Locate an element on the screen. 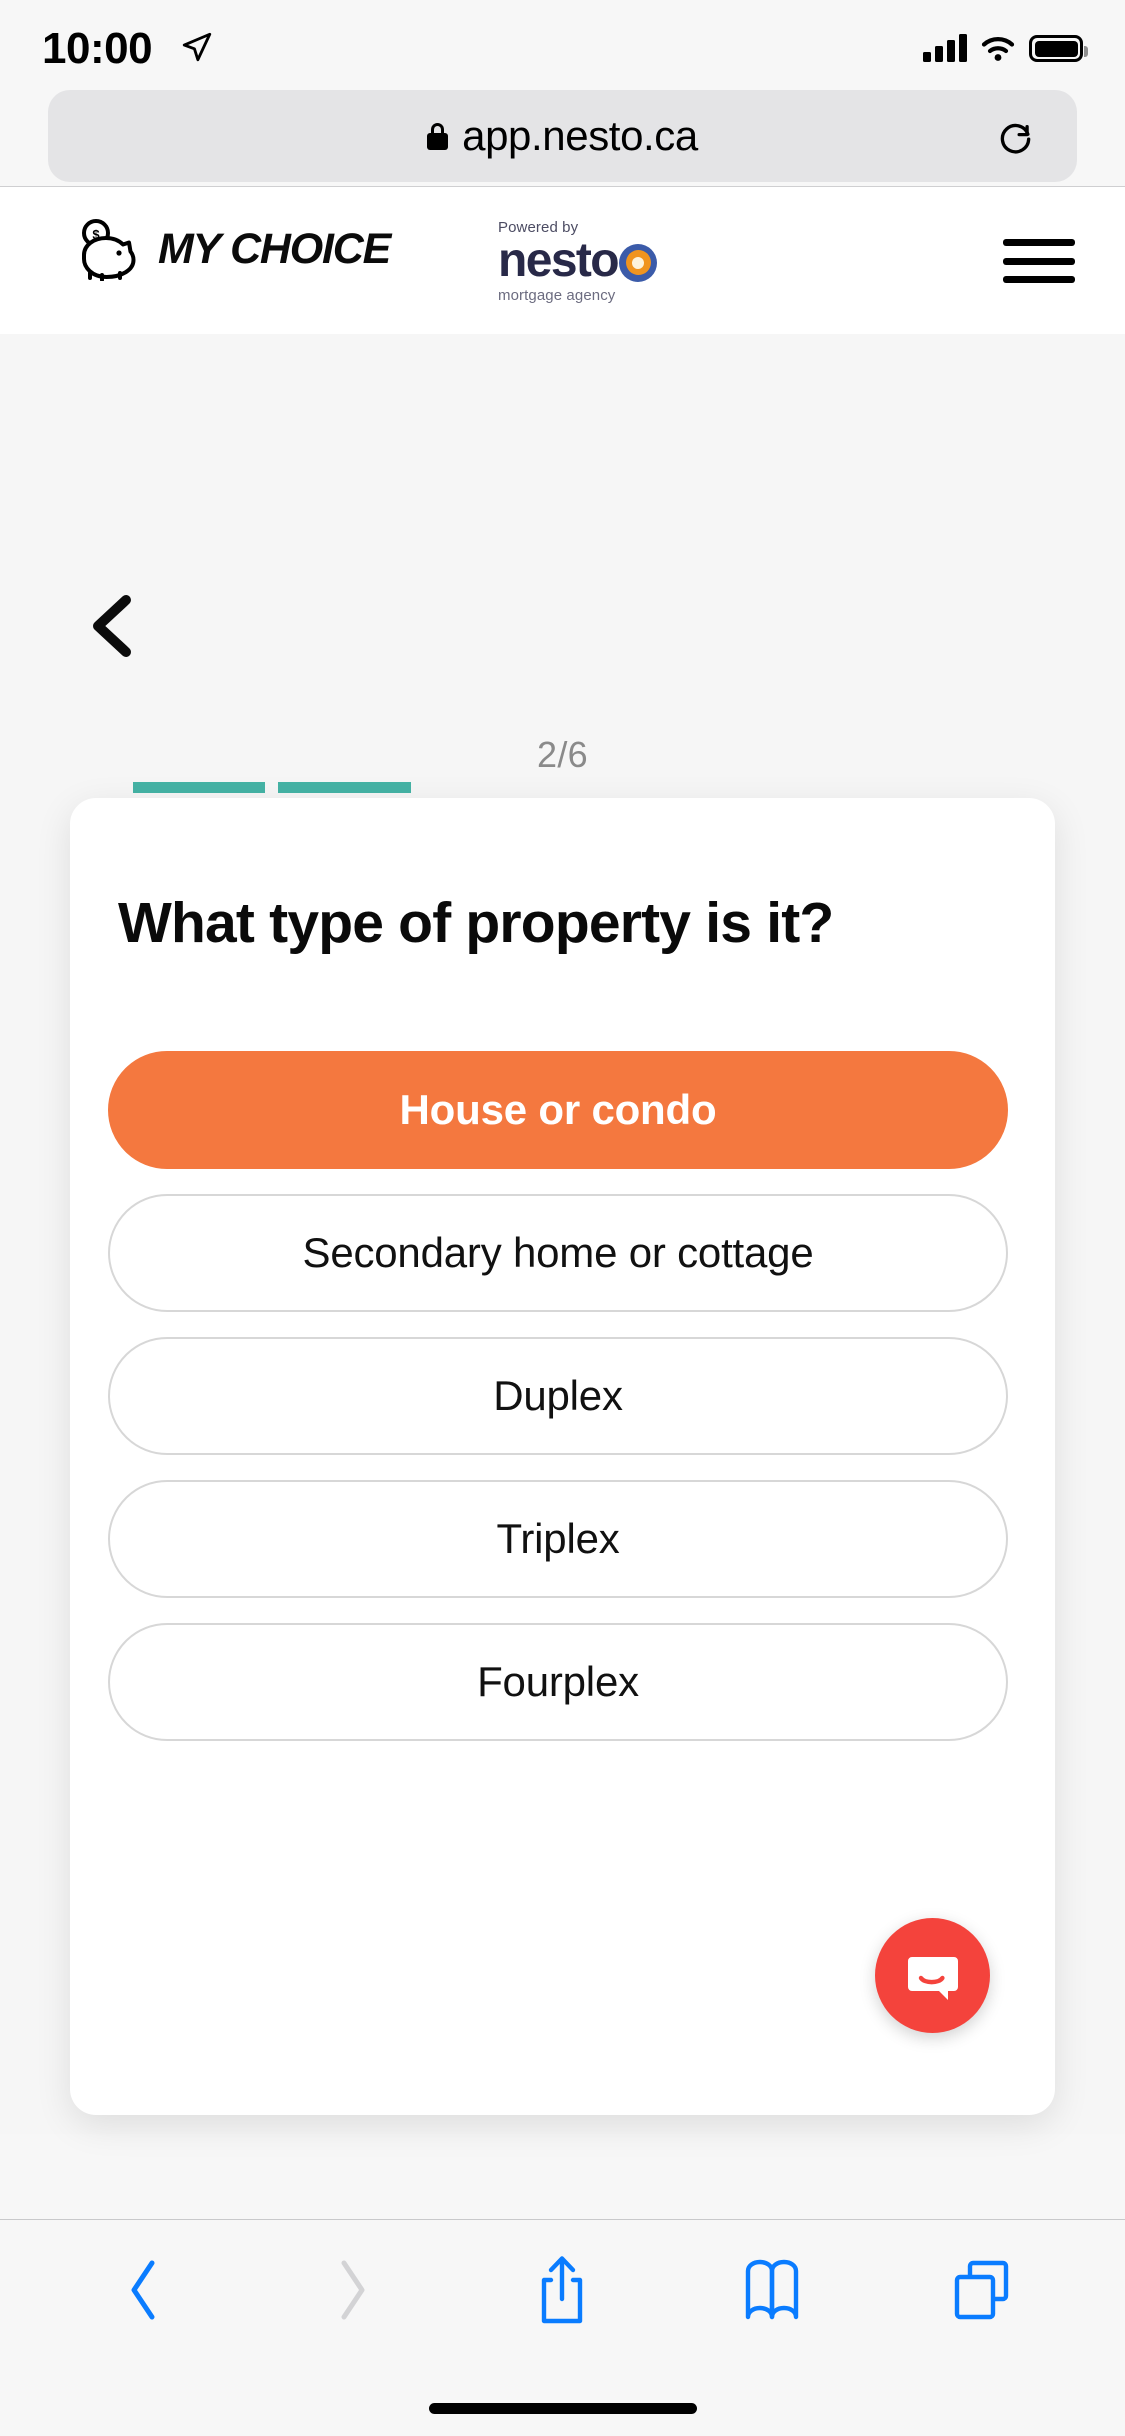 This screenshot has width=1125, height=2436. status-bar: 10:00 is located at coordinates (562, 45).